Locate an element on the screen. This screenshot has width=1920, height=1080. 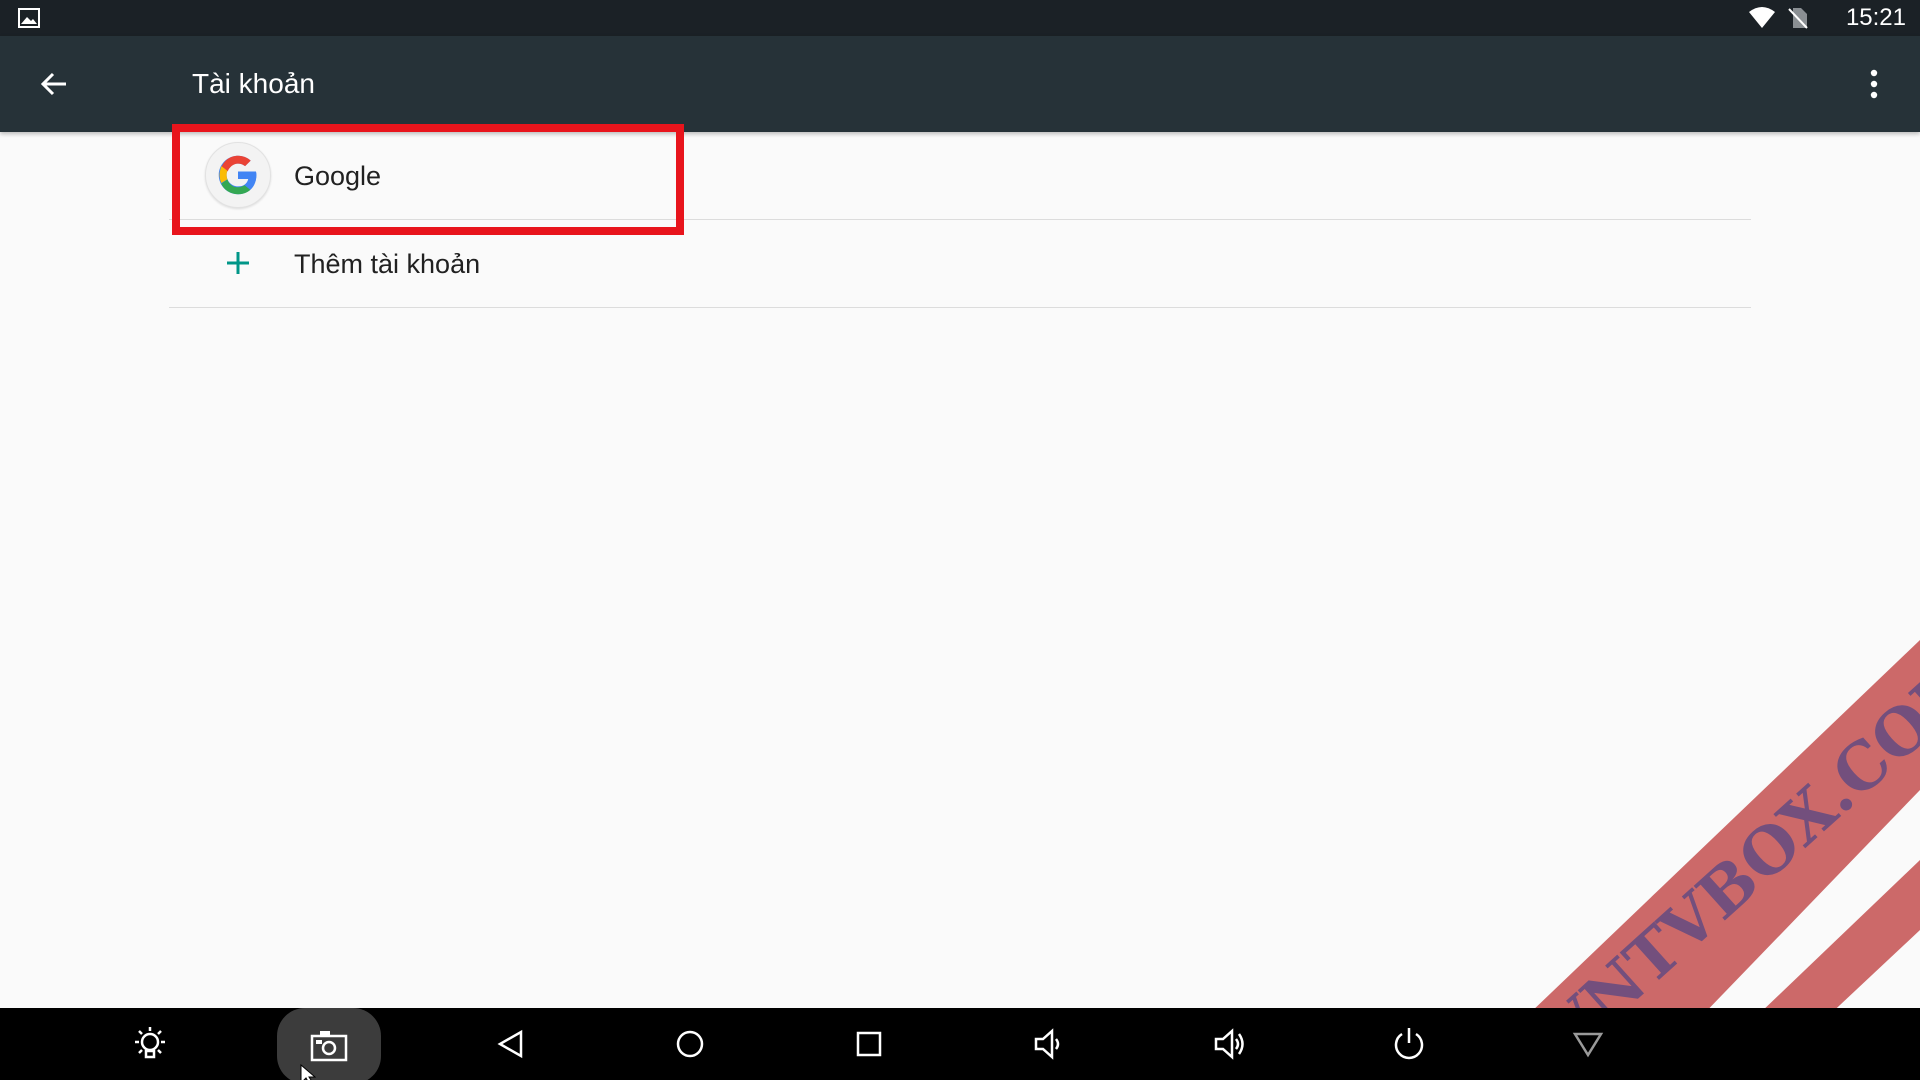
google-badge is located at coordinates (238, 175).